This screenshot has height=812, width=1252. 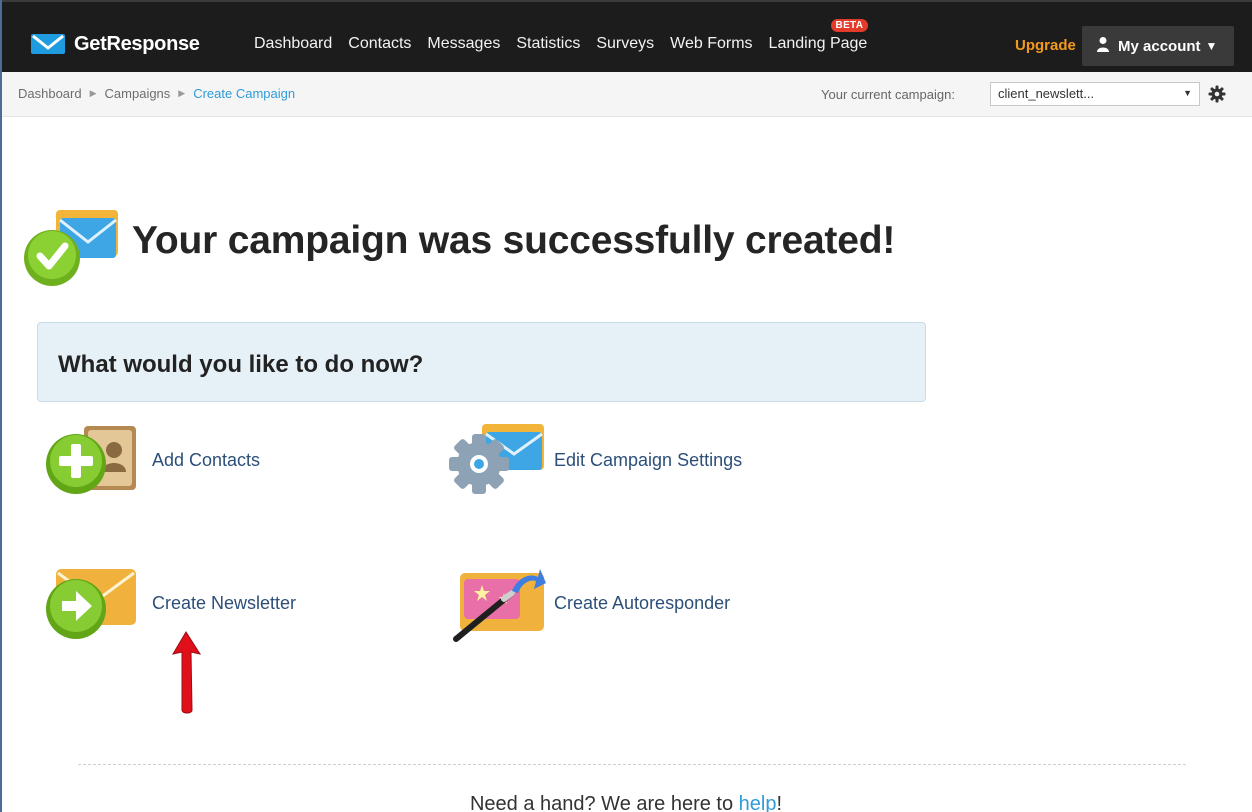 What do you see at coordinates (514, 240) in the screenshot?
I see `page-title: Your campaign was successfully created!` at bounding box center [514, 240].